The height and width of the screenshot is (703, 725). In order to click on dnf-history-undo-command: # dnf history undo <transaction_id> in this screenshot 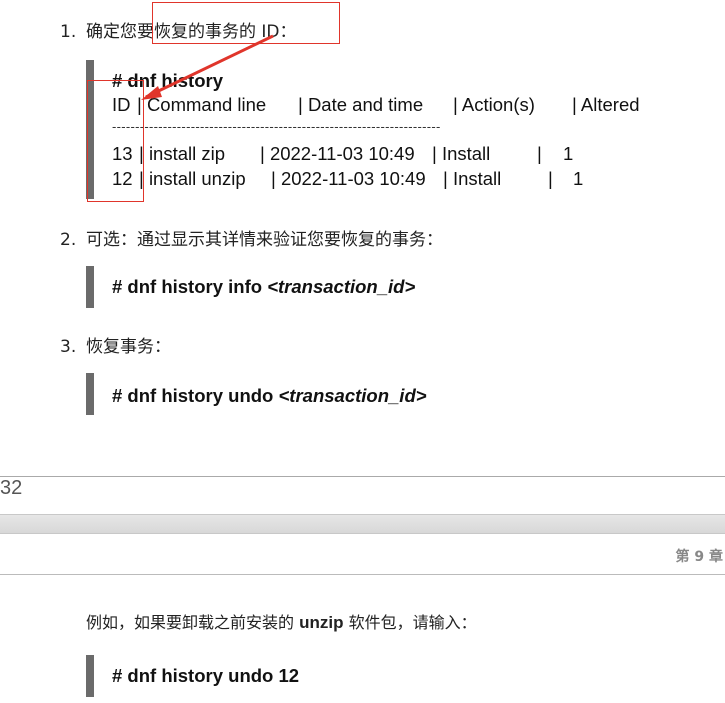, I will do `click(269, 396)`.